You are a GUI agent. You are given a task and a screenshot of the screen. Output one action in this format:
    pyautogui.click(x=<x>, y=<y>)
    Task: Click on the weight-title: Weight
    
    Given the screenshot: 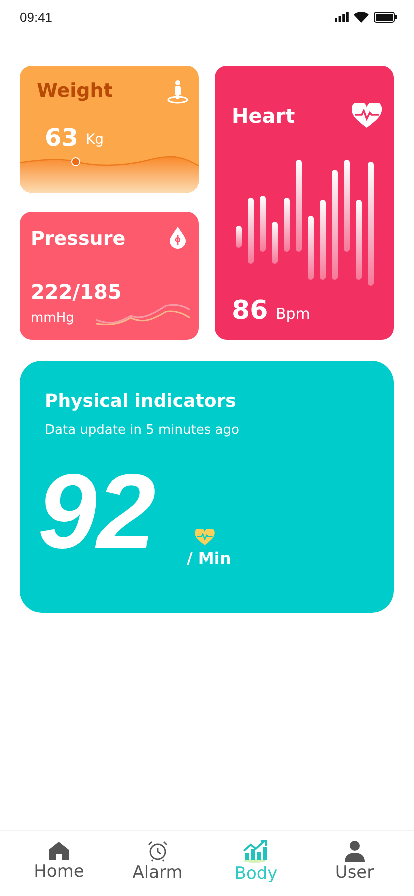 What is the action you would take?
    pyautogui.click(x=75, y=91)
    